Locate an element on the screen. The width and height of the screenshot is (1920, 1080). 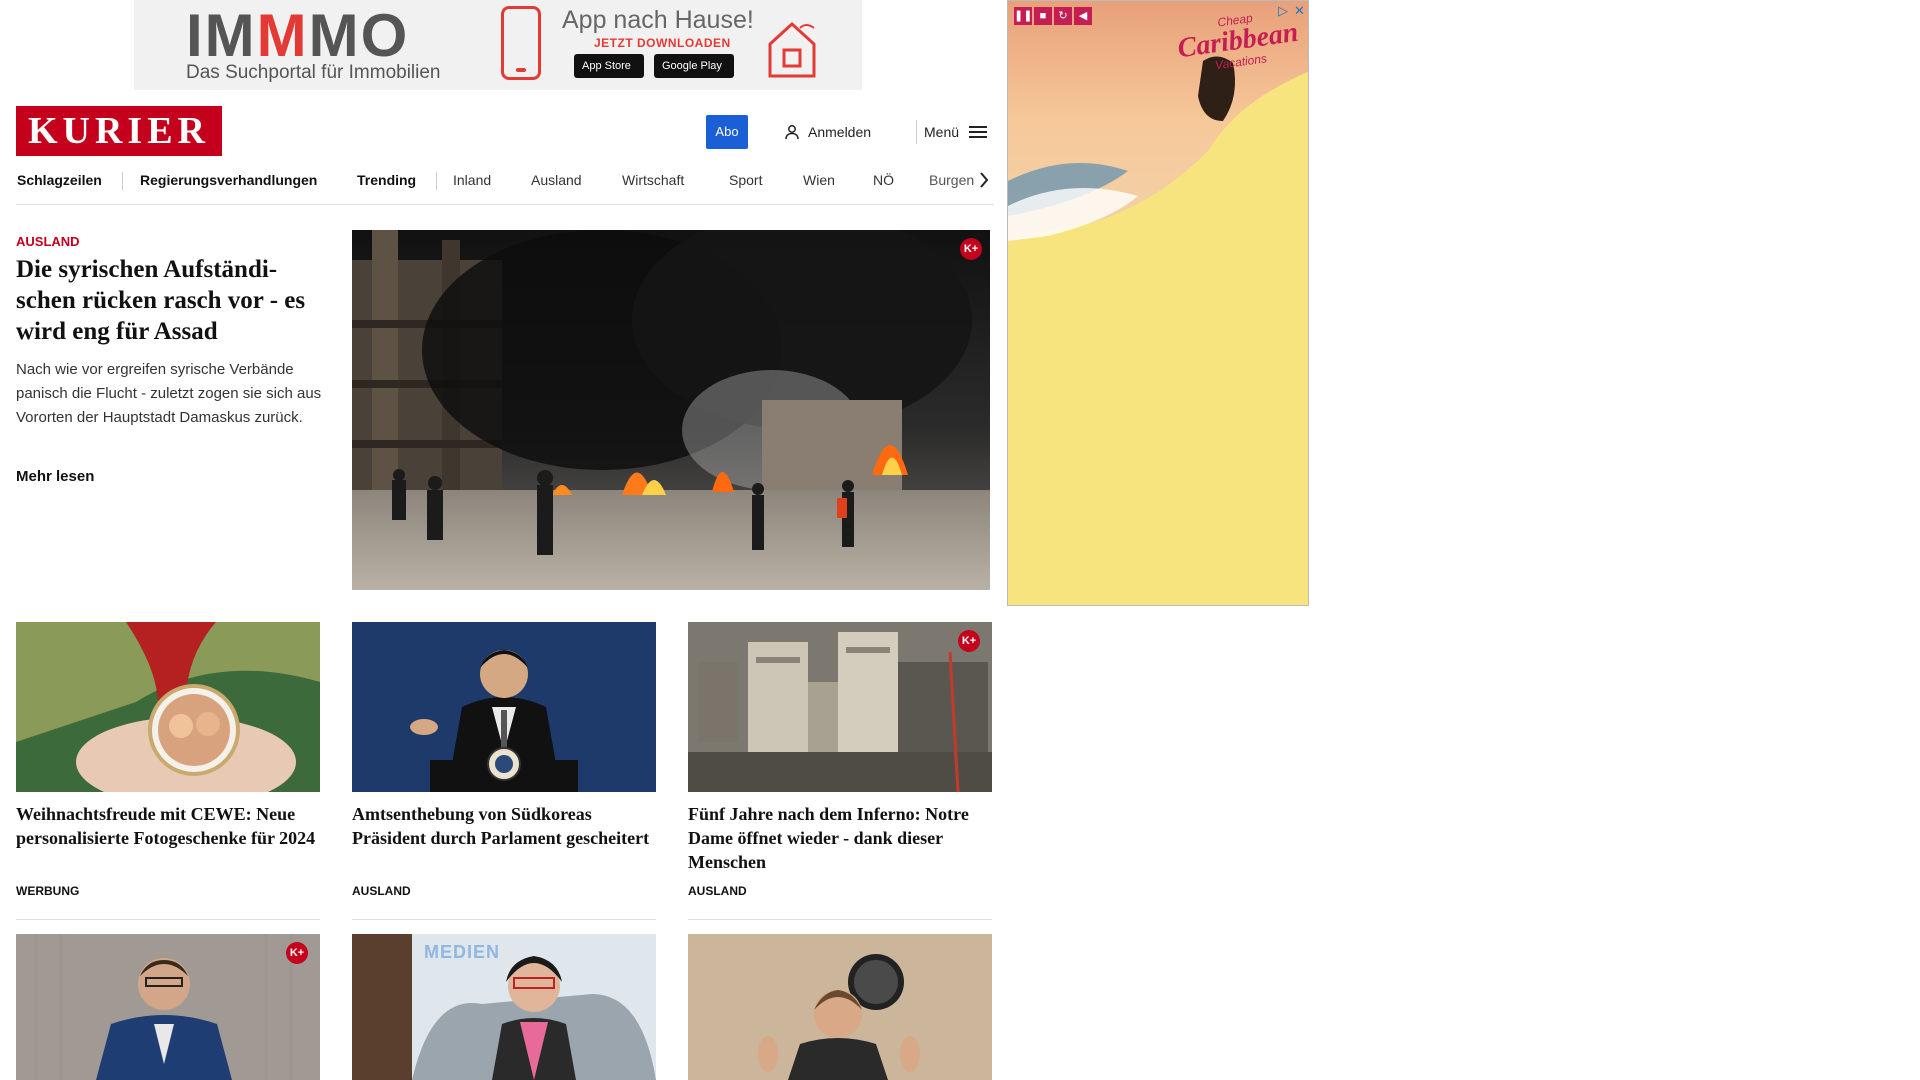
house-icon is located at coordinates (792, 49).